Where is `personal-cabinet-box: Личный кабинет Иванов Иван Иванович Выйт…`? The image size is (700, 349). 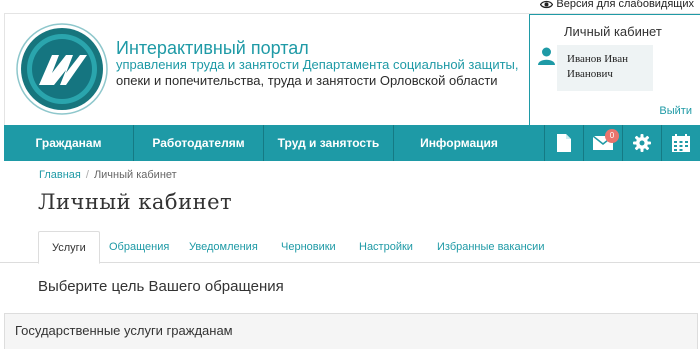
personal-cabinet-box: Личный кабинет Иванов Иван Иванович Выйт… is located at coordinates (614, 70).